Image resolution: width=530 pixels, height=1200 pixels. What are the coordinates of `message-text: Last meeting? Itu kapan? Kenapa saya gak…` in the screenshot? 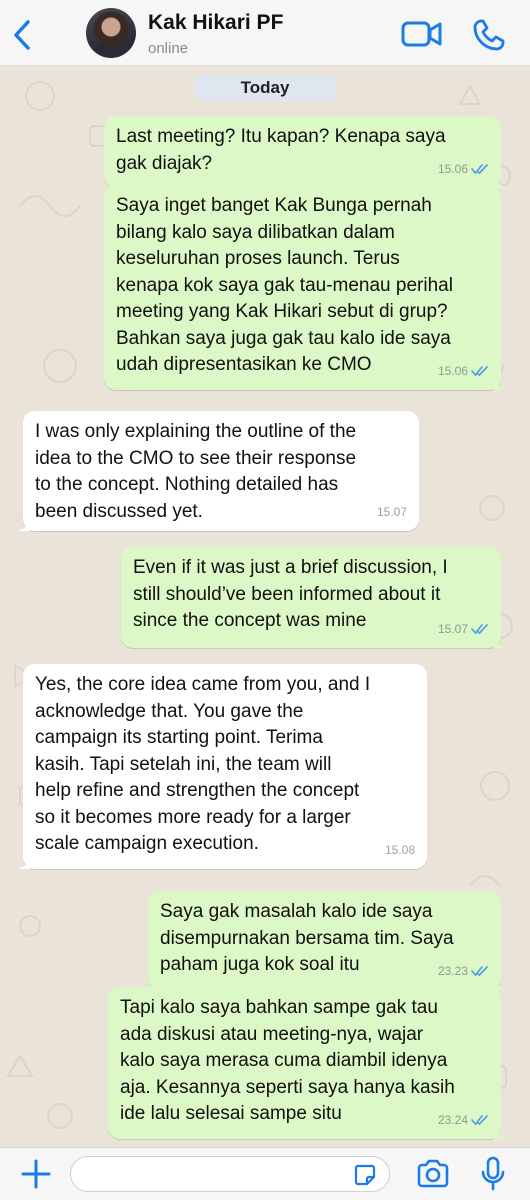 It's located at (281, 150).